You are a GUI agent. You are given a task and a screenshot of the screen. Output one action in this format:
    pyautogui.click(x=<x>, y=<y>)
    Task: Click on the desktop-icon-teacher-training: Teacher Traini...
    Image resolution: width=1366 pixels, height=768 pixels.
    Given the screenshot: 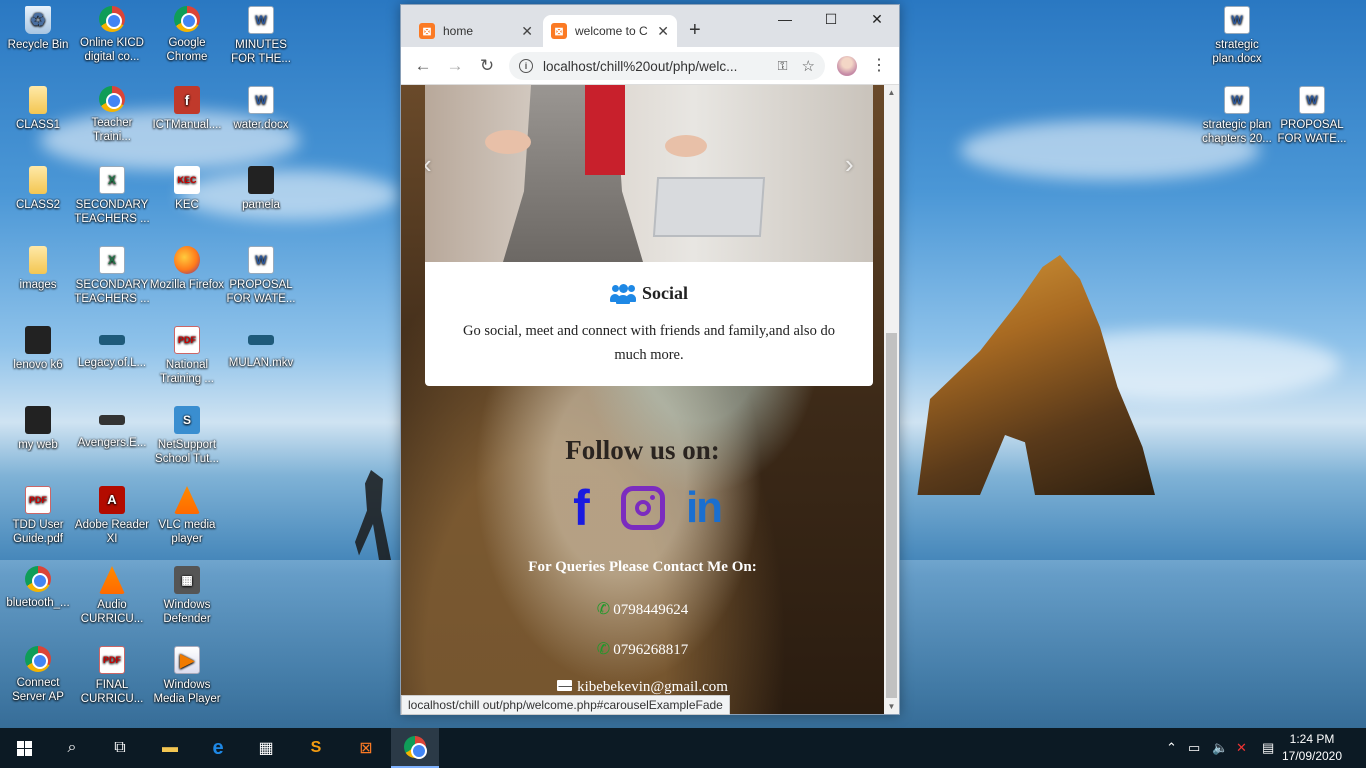 What is the action you would take?
    pyautogui.click(x=112, y=117)
    